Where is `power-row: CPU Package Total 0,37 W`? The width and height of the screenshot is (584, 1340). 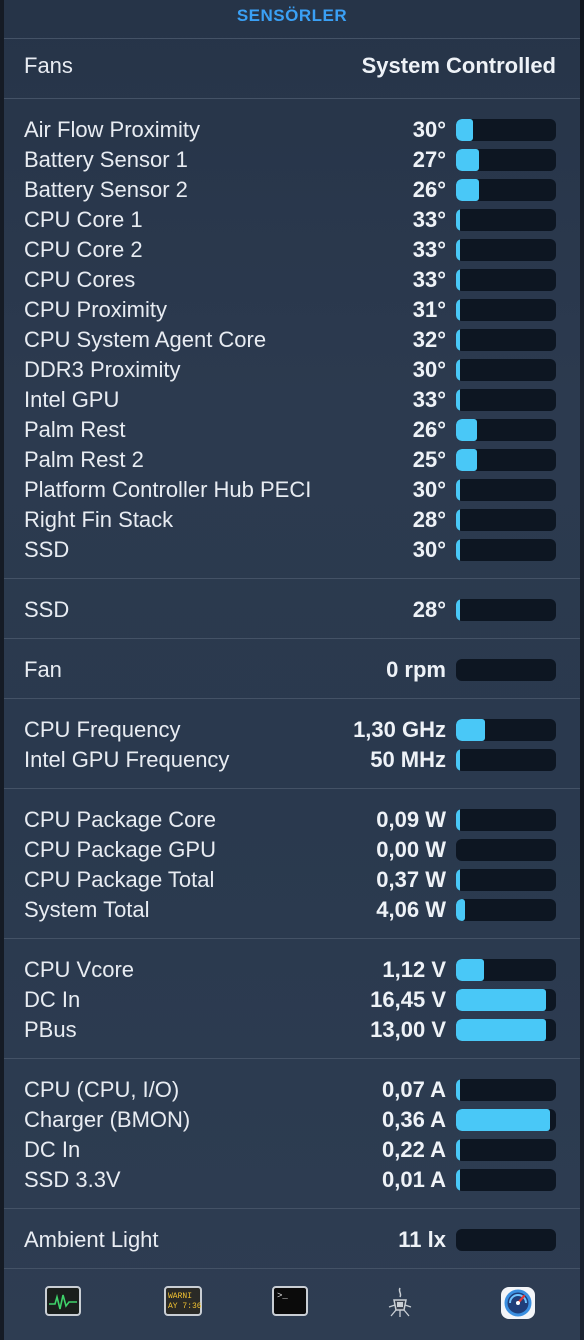
power-row: CPU Package Total 0,37 W is located at coordinates (290, 880).